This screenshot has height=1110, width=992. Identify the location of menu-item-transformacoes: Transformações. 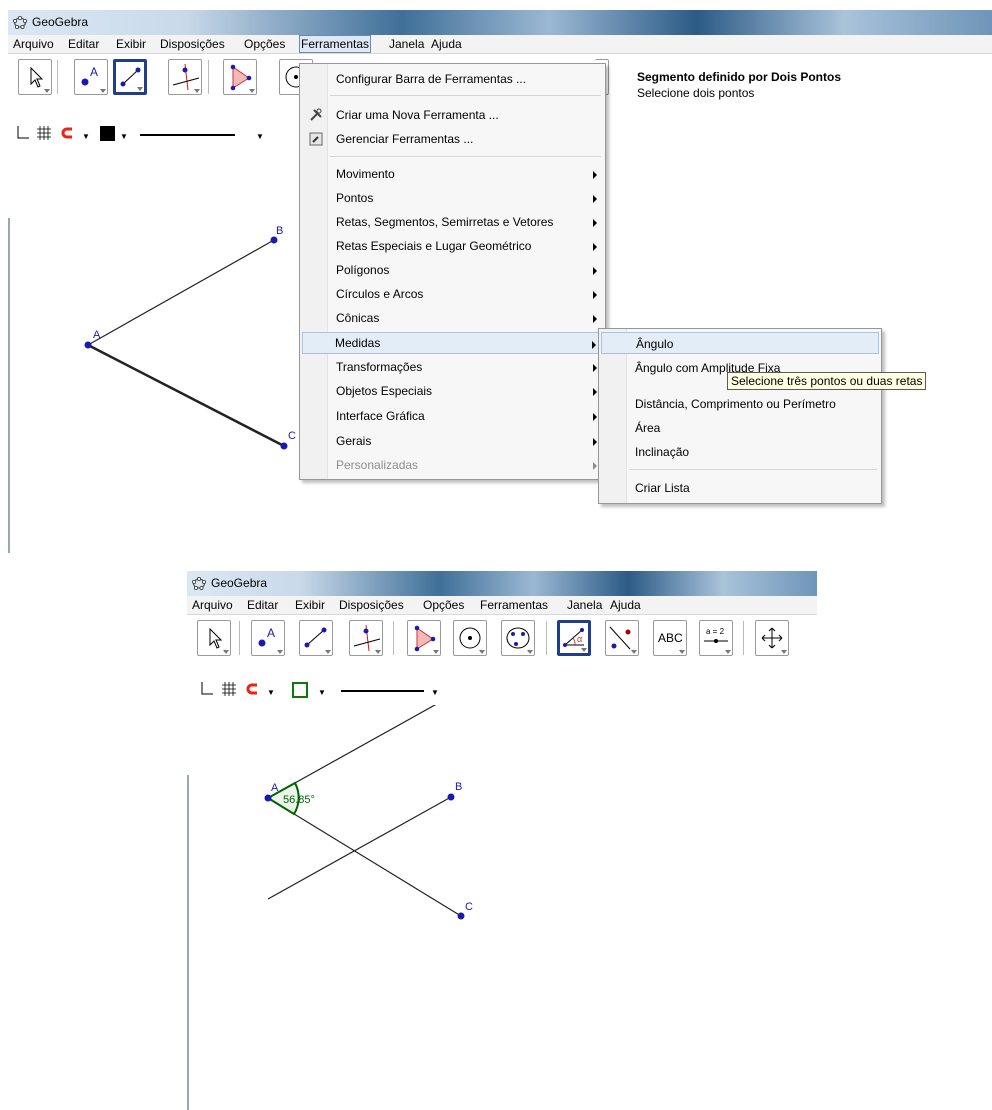
(452, 367).